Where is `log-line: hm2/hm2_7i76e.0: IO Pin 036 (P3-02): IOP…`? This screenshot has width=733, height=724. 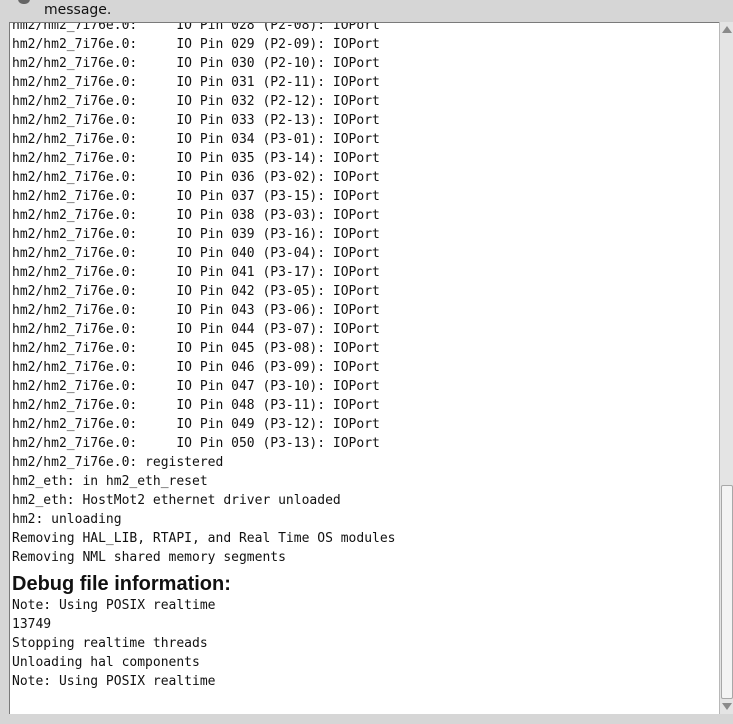
log-line: hm2/hm2_7i76e.0: IO Pin 036 (P3-02): IOP… is located at coordinates (196, 177).